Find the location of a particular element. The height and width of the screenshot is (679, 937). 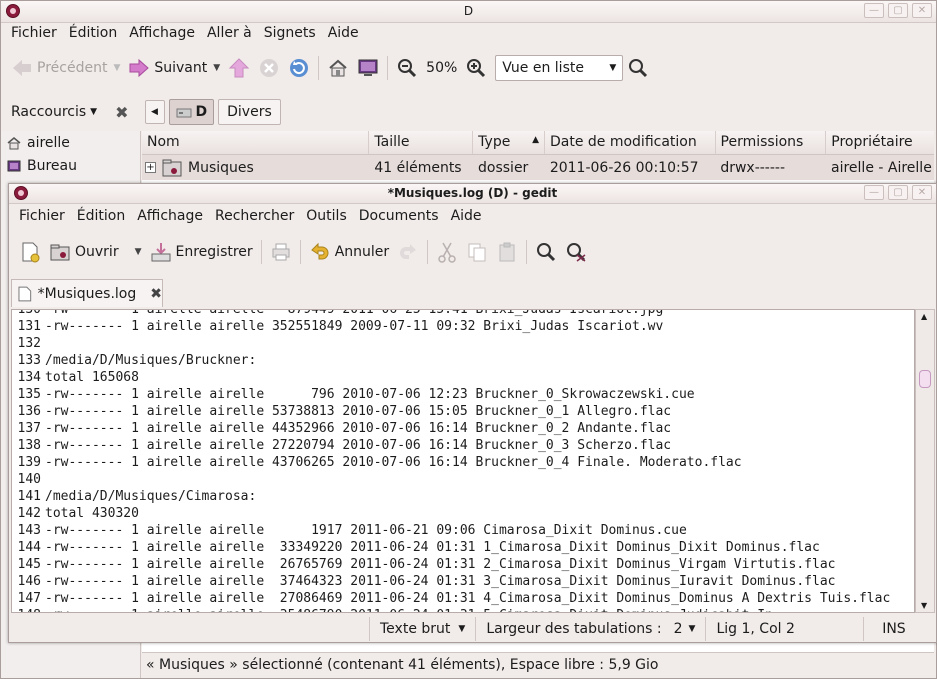

up-button is located at coordinates (239, 68).